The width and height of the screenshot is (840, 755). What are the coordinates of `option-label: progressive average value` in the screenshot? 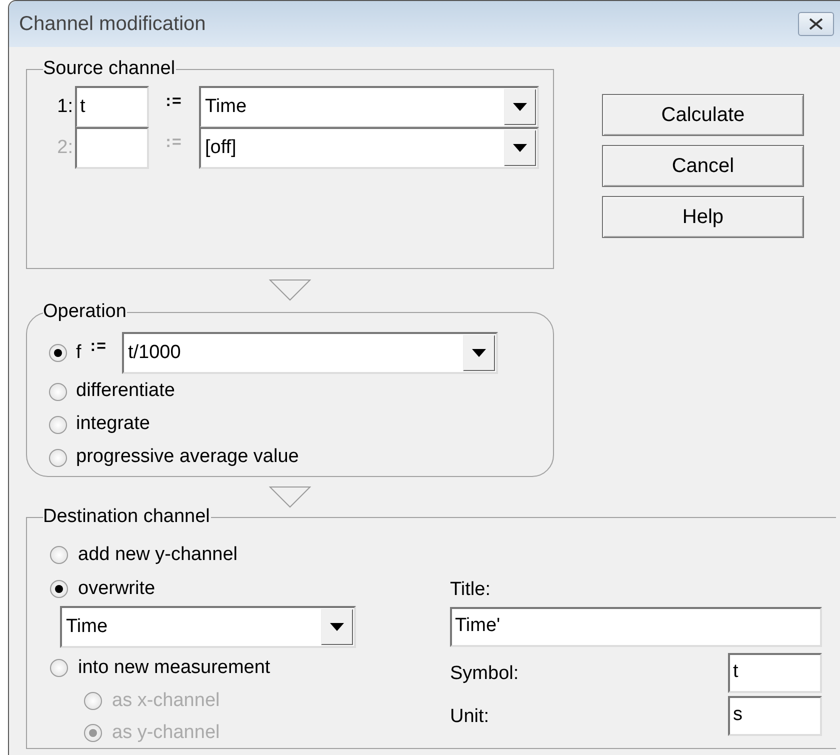 It's located at (187, 457).